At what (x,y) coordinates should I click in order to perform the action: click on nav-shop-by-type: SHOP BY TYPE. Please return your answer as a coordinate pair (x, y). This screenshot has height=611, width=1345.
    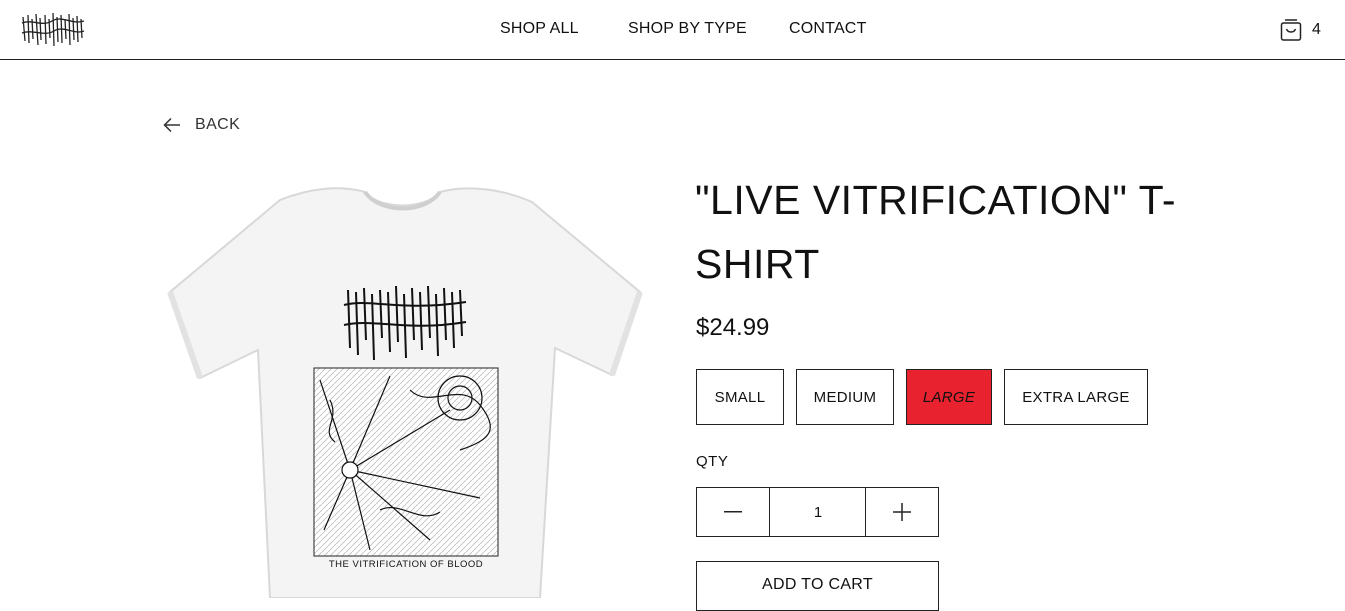
    Looking at the image, I should click on (687, 29).